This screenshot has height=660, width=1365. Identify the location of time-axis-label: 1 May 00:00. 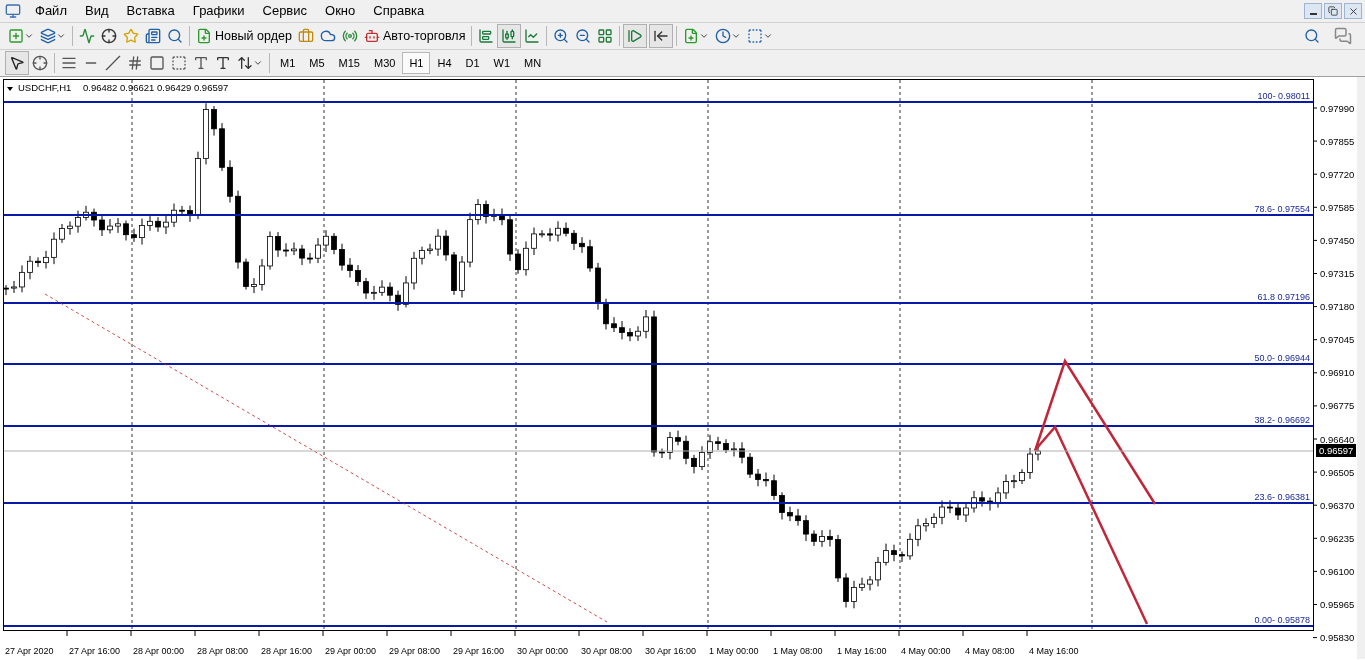
(734, 651).